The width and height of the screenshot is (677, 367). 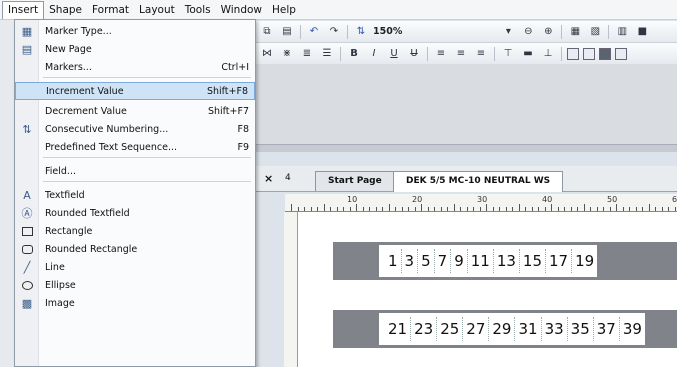 What do you see at coordinates (674, 199) in the screenshot?
I see `ruler-number: 60` at bounding box center [674, 199].